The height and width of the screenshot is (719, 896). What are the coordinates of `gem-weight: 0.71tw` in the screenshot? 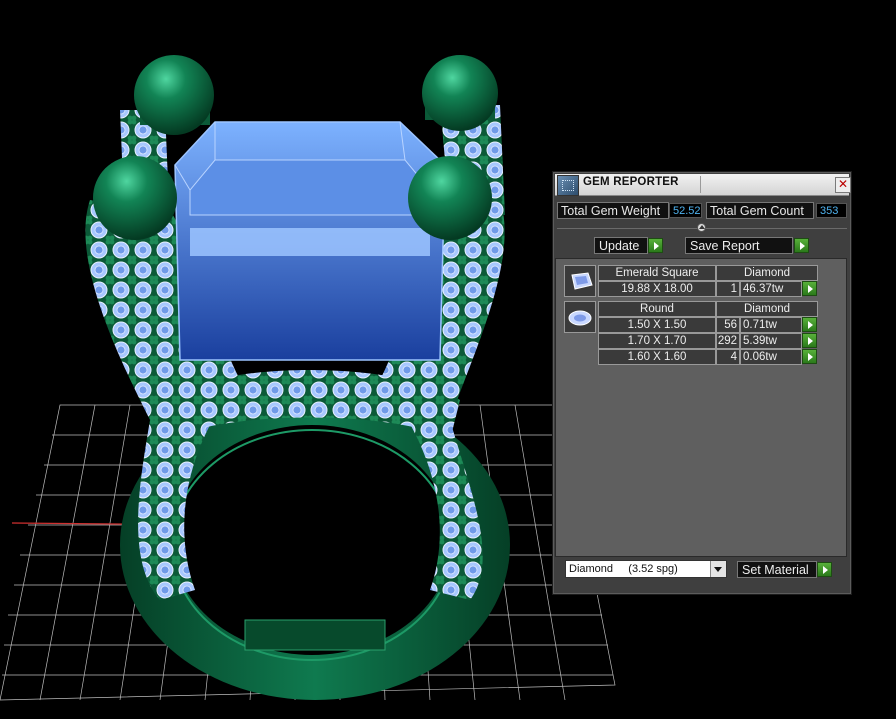 It's located at (771, 325).